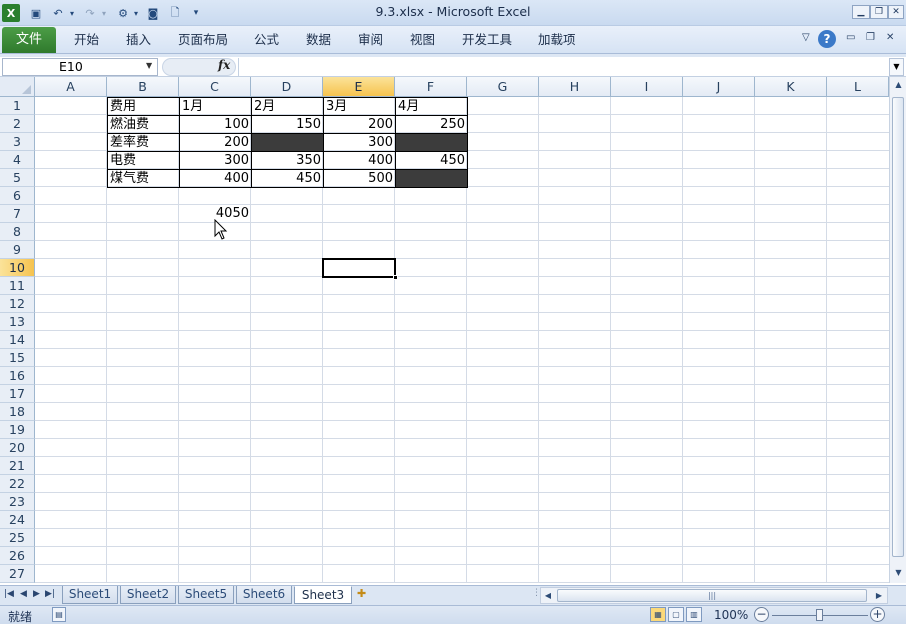 The image size is (906, 625). Describe the element at coordinates (712, 595) in the screenshot. I see `horizontal-scroll-thumb: |||` at that location.